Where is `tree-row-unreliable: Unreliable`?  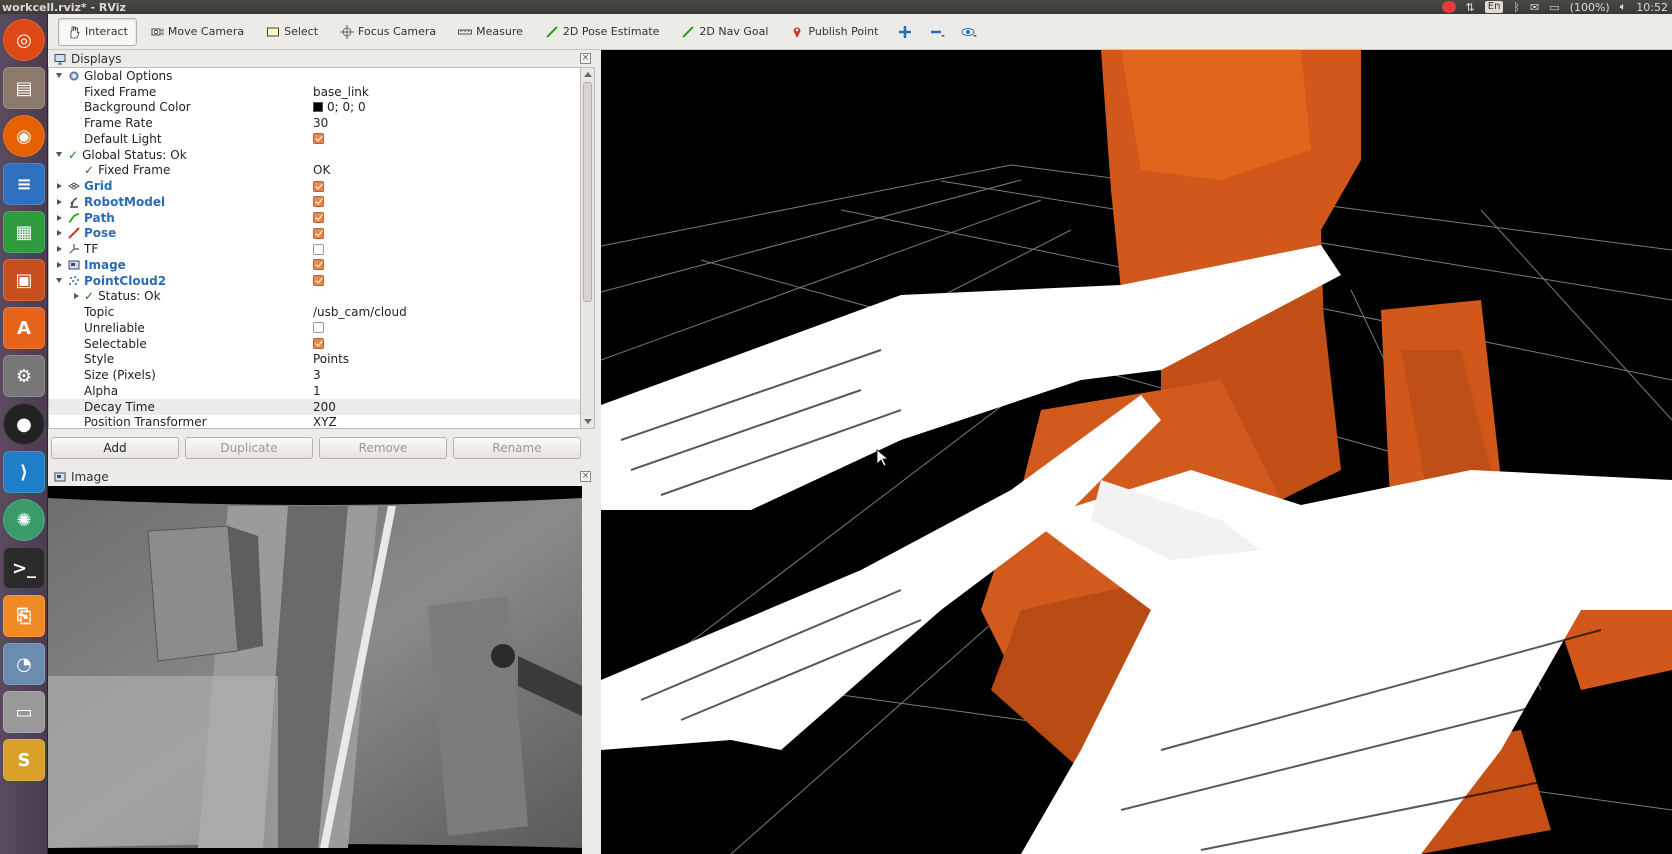 tree-row-unreliable: Unreliable is located at coordinates (314, 328).